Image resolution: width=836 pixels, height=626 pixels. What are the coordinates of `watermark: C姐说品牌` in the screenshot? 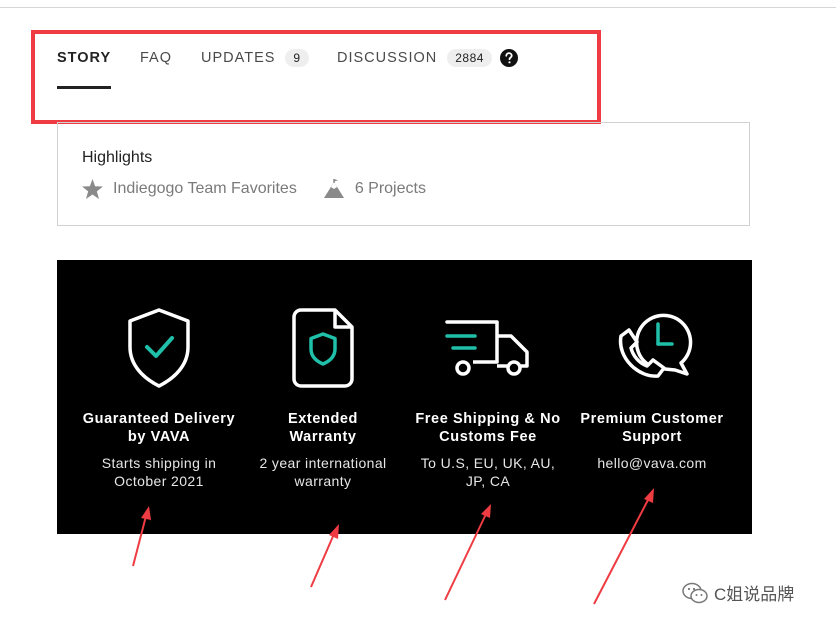 It's located at (738, 592).